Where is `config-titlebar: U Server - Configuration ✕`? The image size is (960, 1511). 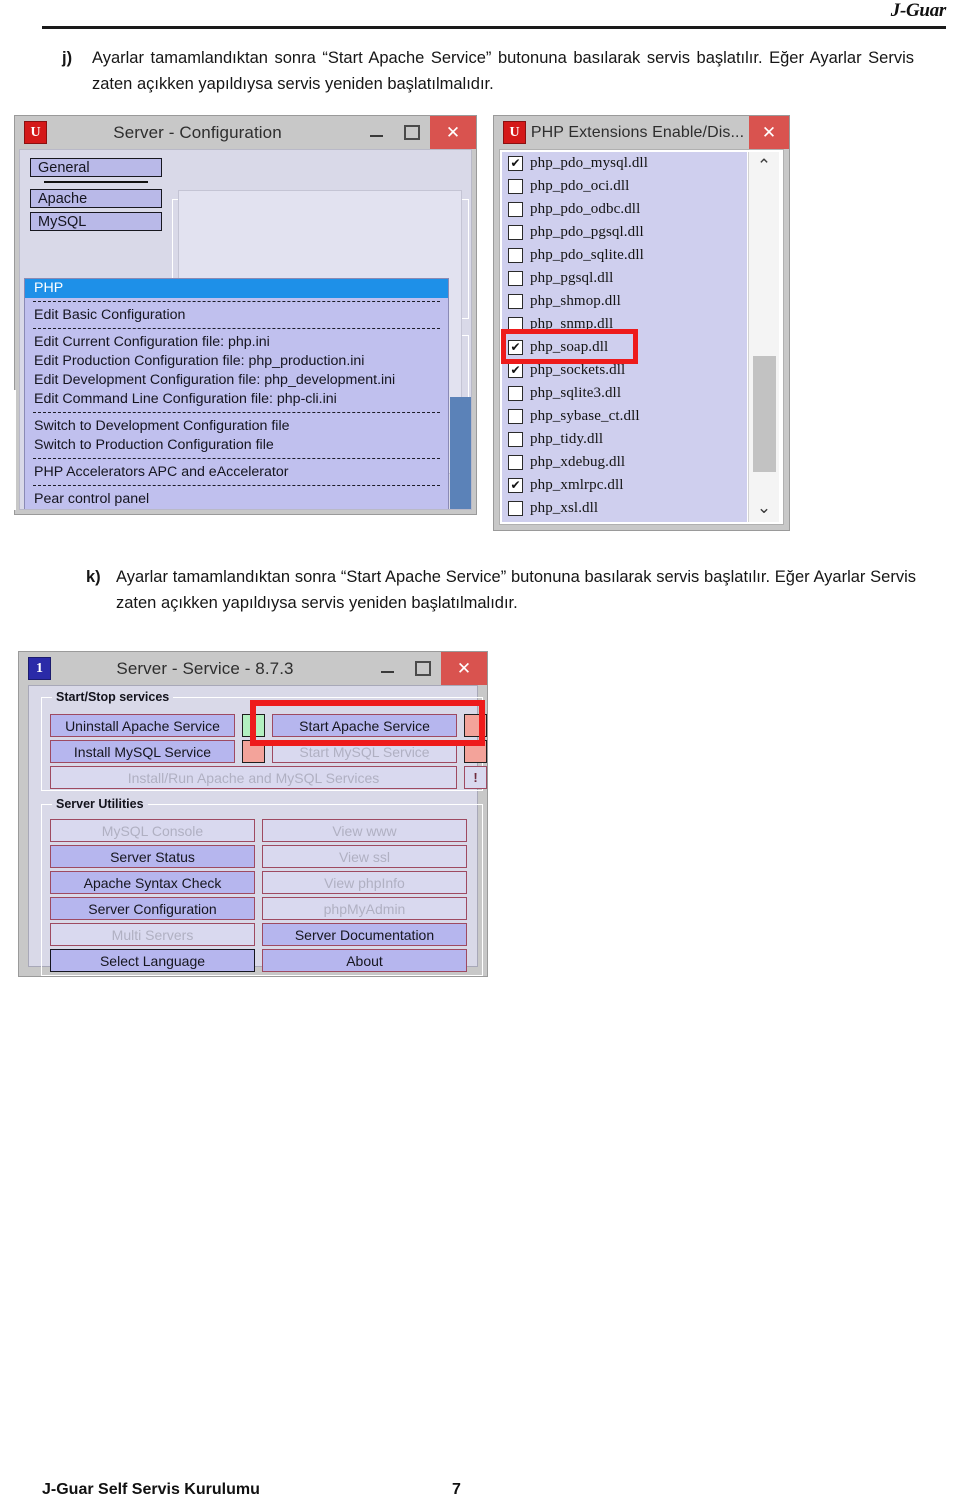 config-titlebar: U Server - Configuration ✕ is located at coordinates (245, 132).